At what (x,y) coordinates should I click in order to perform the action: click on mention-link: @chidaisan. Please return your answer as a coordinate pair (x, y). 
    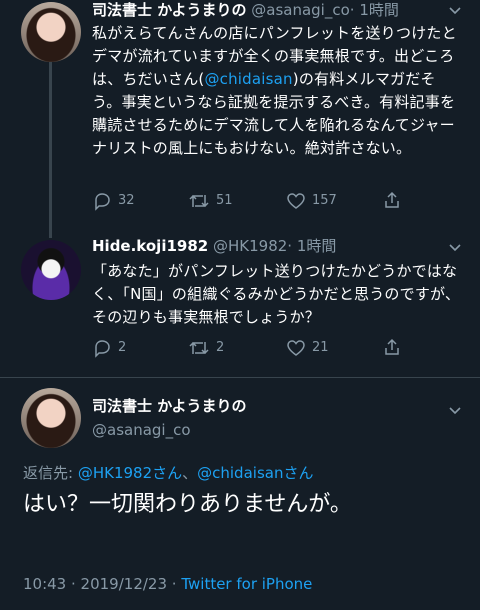
    Looking at the image, I should click on (248, 79).